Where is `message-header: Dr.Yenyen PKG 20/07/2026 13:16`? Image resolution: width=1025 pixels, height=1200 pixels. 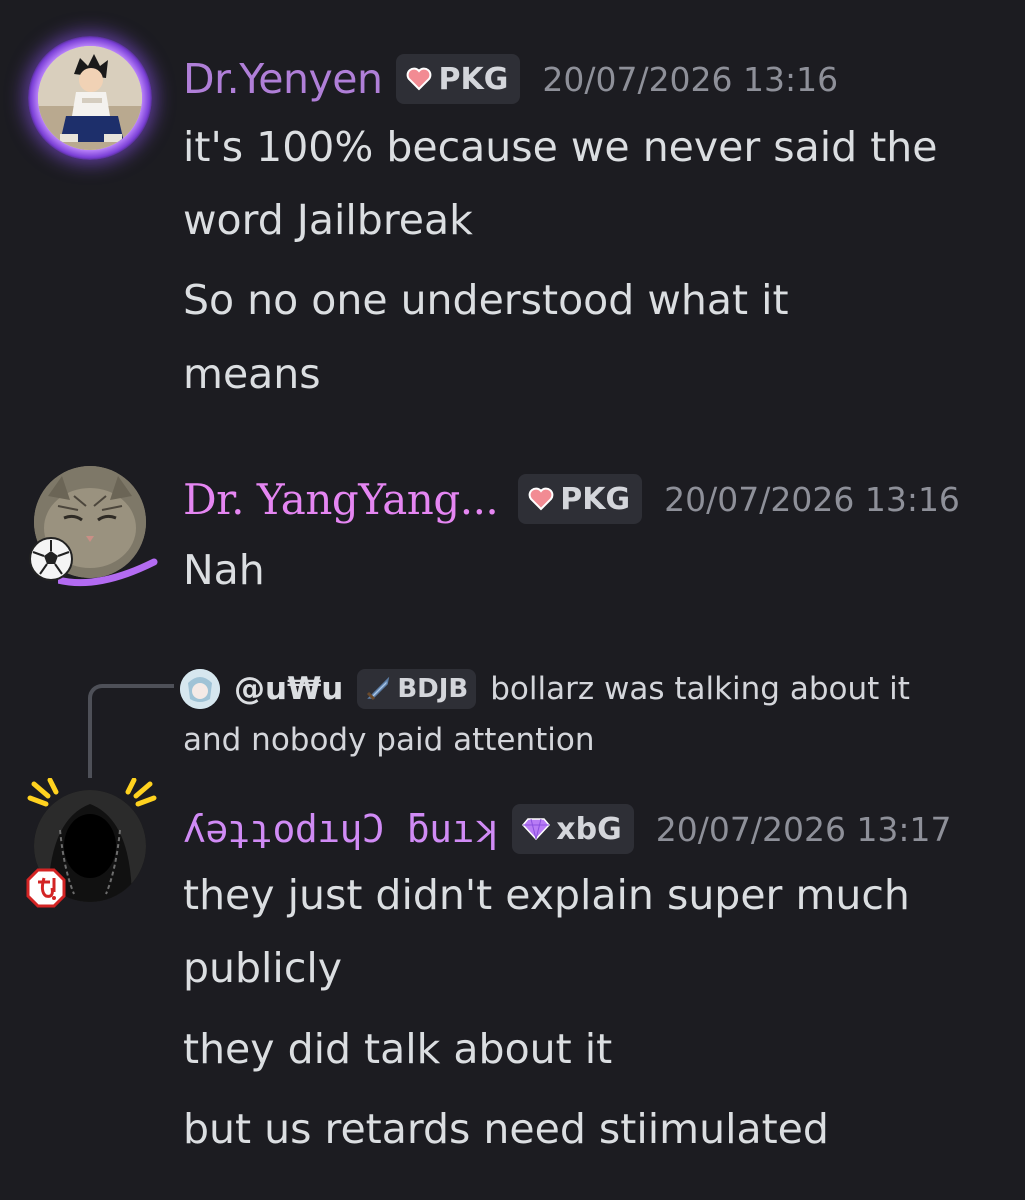 message-header: Dr.Yenyen PKG 20/07/2026 13:16 is located at coordinates (510, 79).